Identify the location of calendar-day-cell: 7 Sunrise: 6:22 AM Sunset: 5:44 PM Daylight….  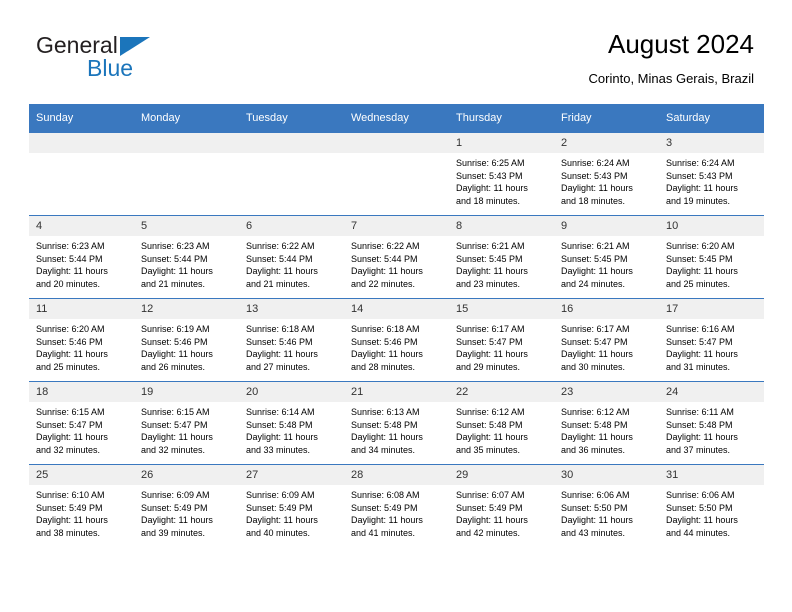
(396, 257).